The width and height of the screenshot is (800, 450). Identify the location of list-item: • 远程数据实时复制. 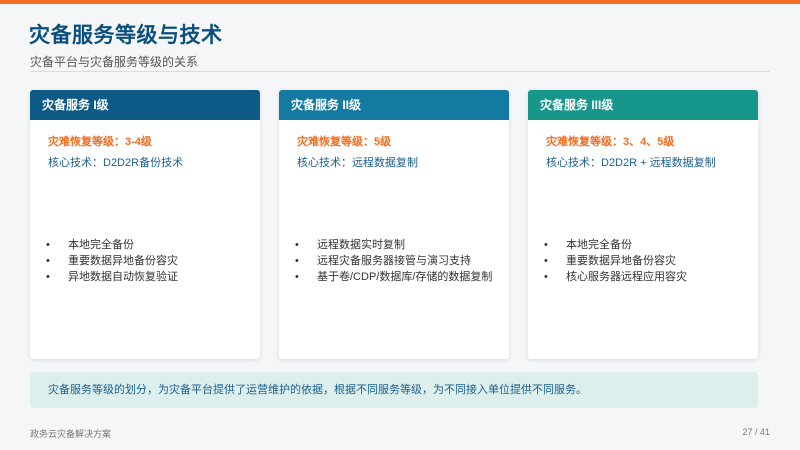
(393, 245).